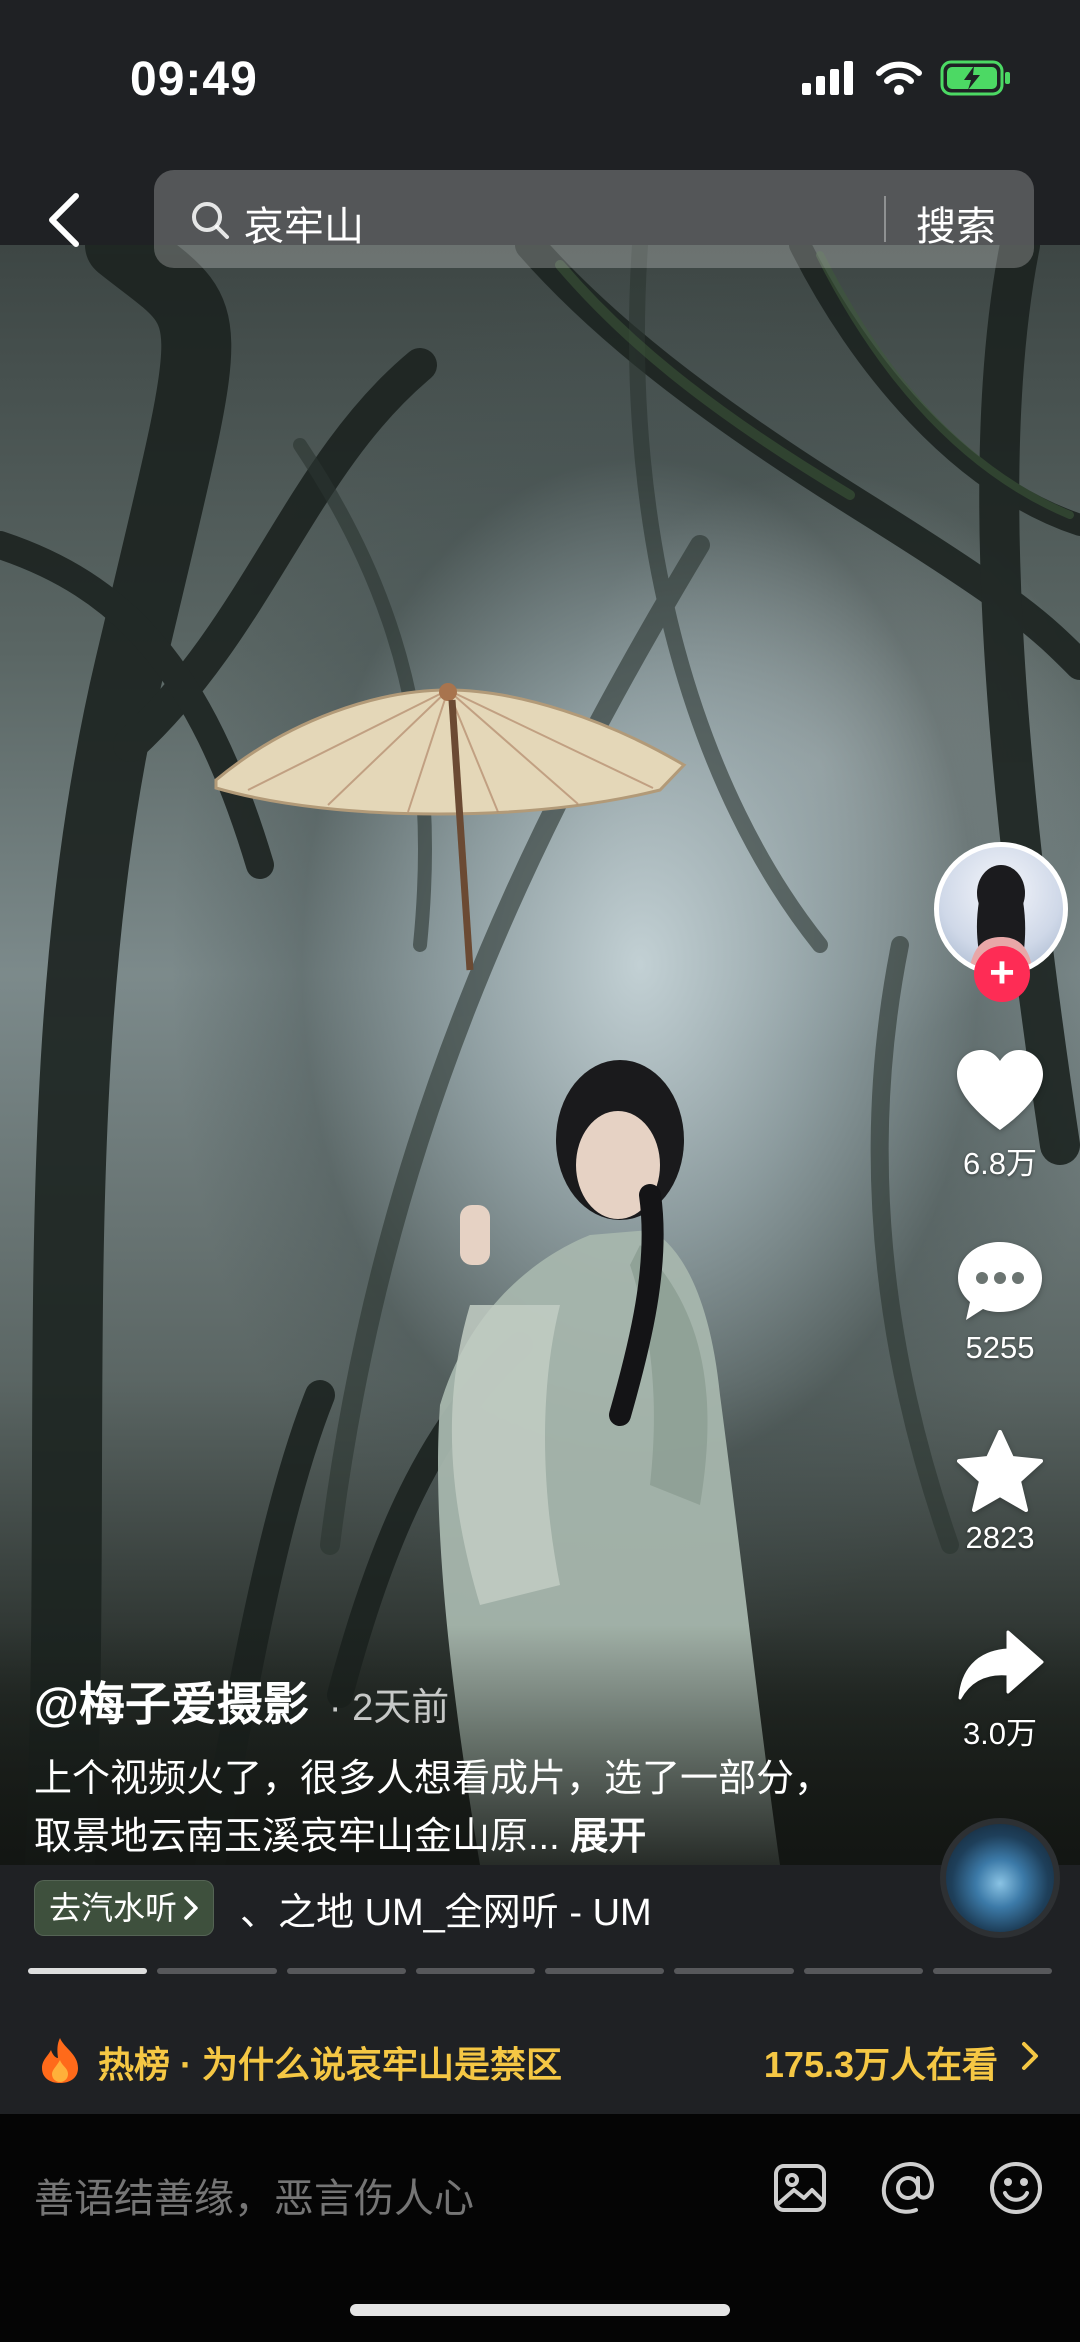 This screenshot has height=2342, width=1080. I want to click on home-indicator, so click(540, 2310).